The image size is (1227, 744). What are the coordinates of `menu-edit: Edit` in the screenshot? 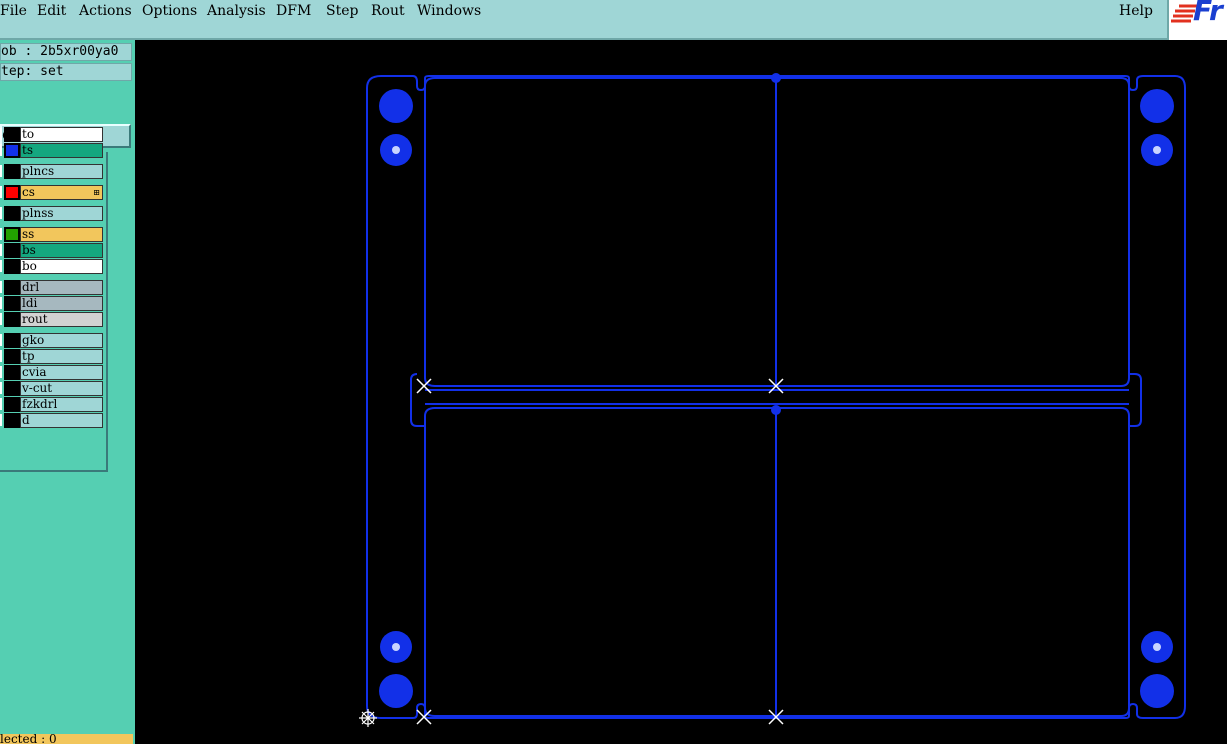 It's located at (51, 11).